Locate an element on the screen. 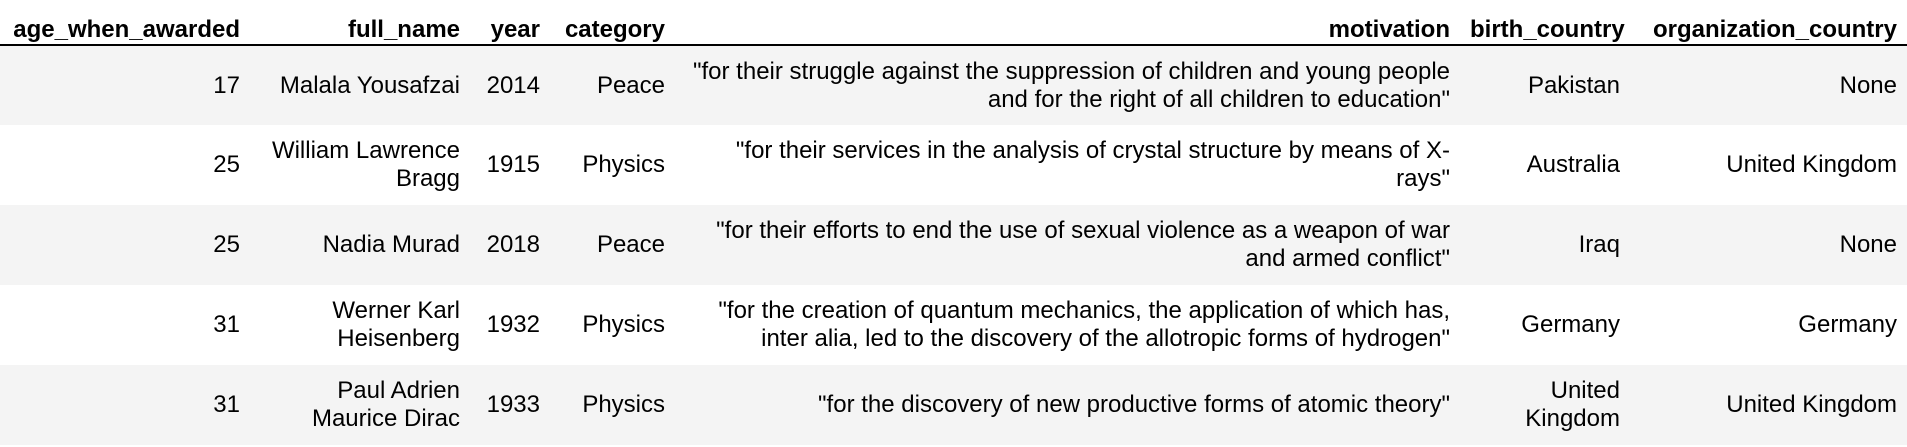 This screenshot has height=447, width=1907. column-header-year: year is located at coordinates (510, 23).